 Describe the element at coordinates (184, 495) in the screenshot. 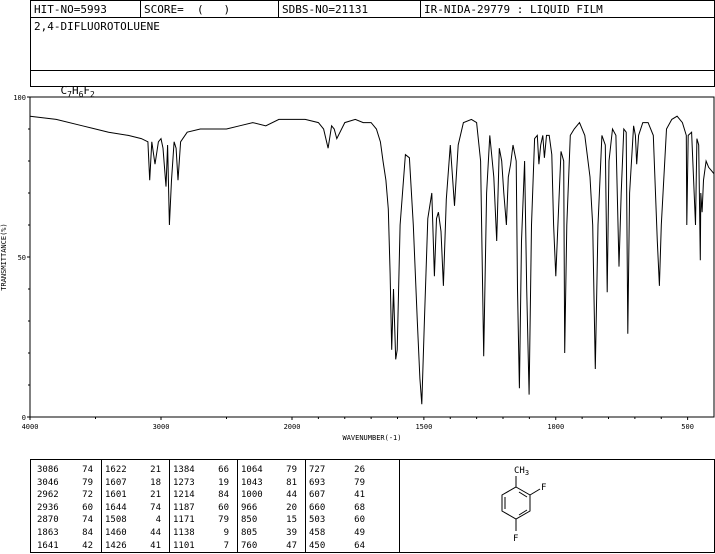

I see `peak-wavenumber: 1214` at that location.